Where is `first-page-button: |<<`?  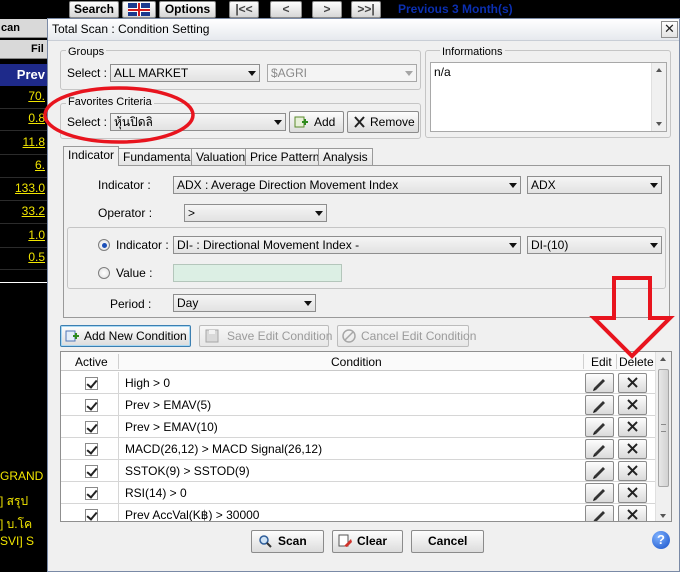 first-page-button: |<< is located at coordinates (244, 9).